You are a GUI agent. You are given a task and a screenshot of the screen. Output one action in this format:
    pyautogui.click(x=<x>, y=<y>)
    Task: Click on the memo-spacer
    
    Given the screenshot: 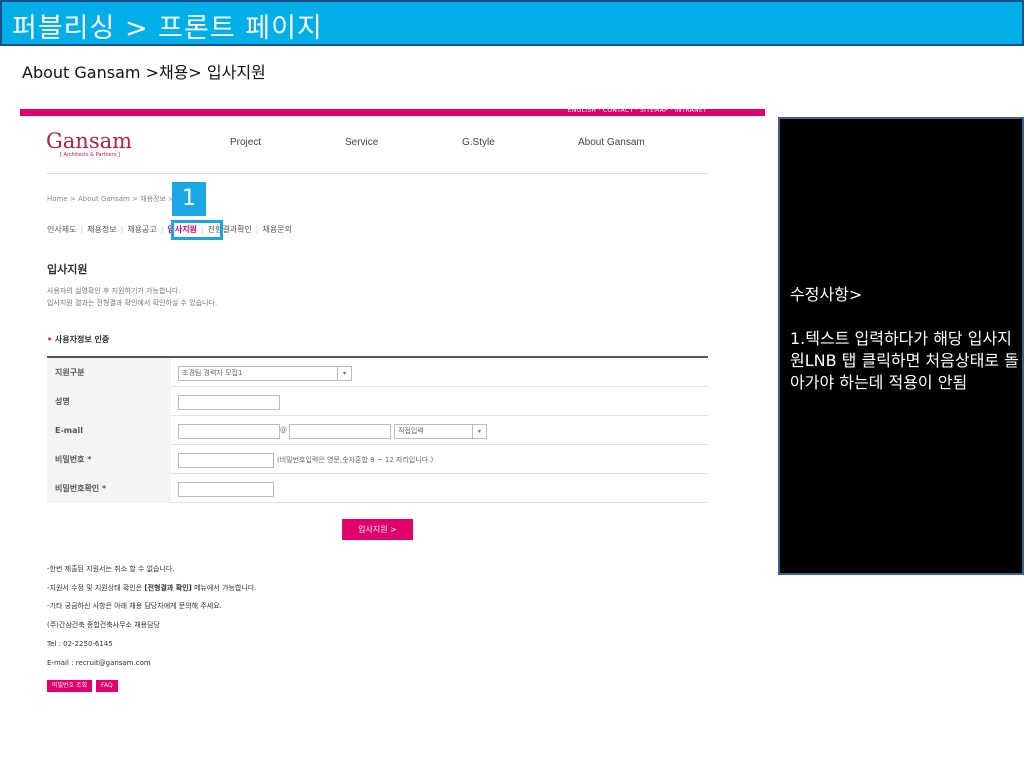 What is the action you would take?
    pyautogui.click(x=906, y=317)
    